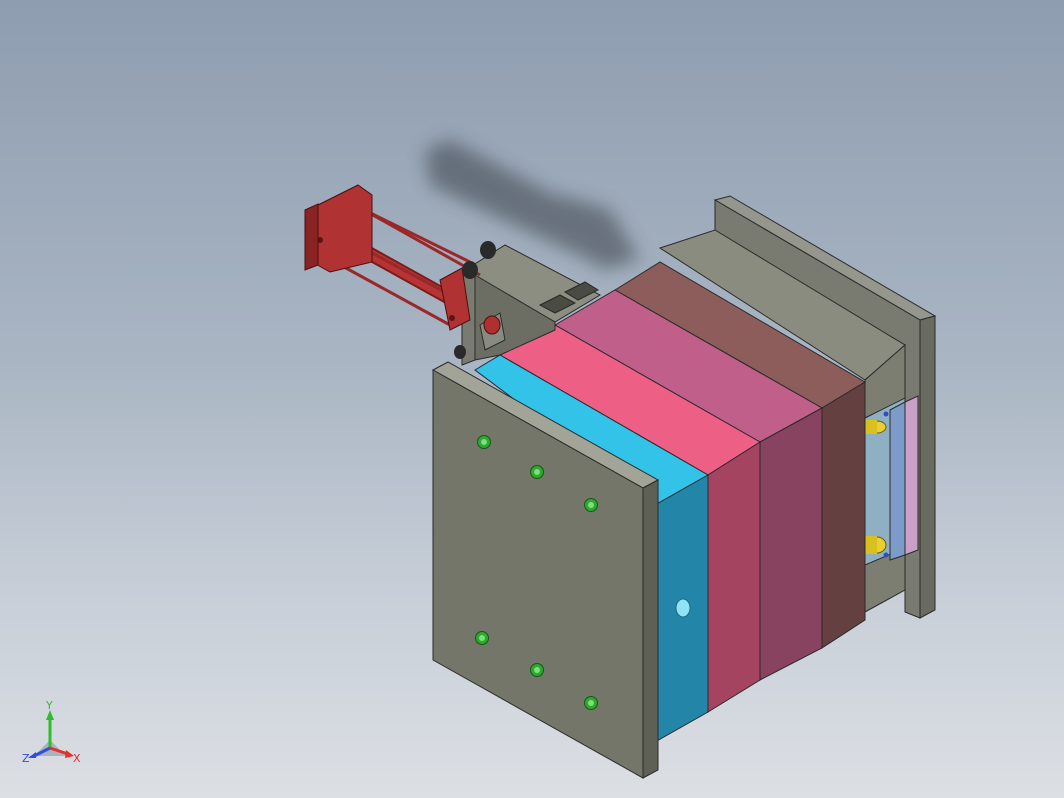  Describe the element at coordinates (871, 545) in the screenshot. I see `guide-pin-bottom-body` at that location.